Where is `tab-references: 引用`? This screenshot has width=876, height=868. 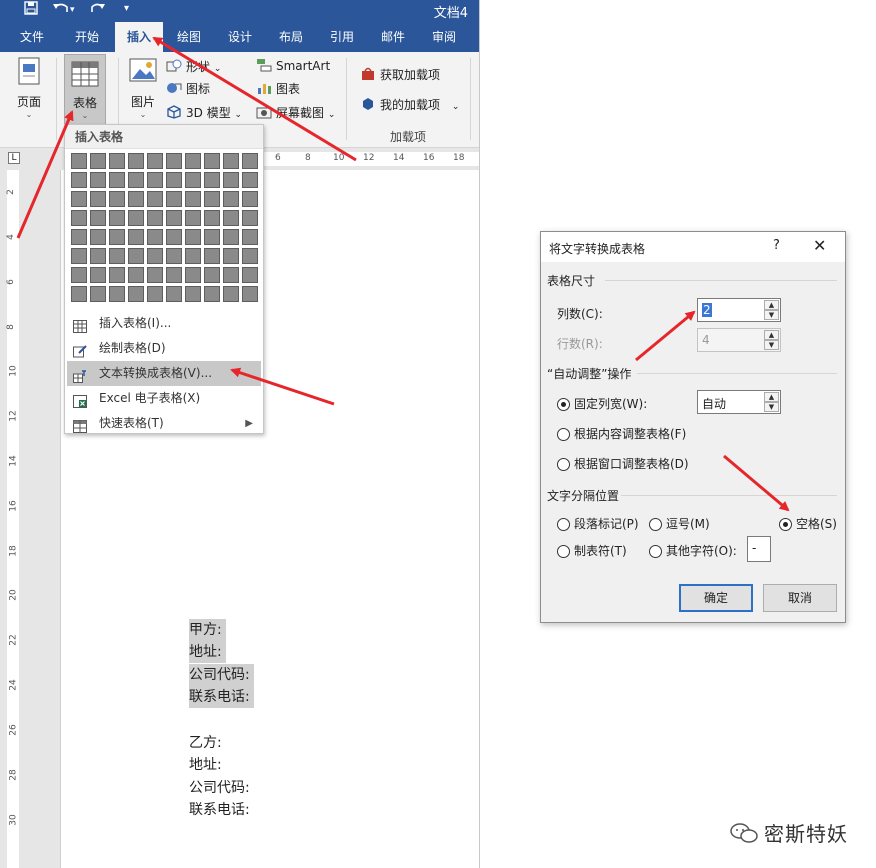
tab-references: 引用 is located at coordinates (342, 37).